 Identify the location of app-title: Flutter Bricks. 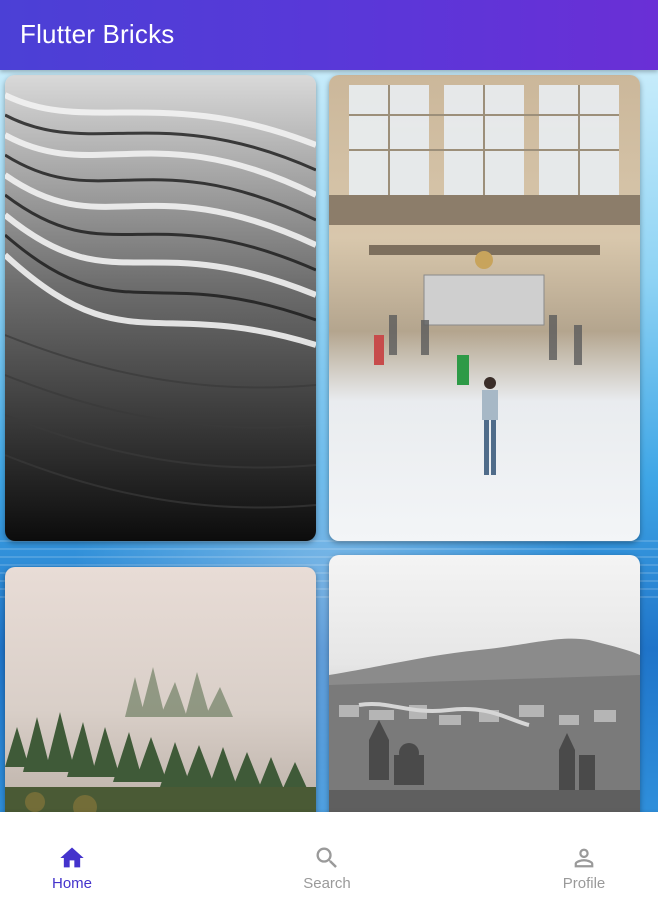
(97, 34).